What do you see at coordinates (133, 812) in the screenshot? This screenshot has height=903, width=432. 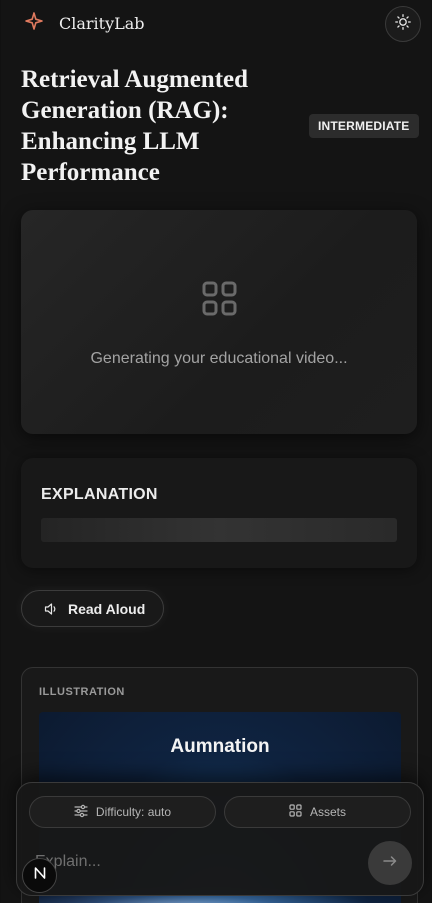 I see `difficulty-label: Difficulty: auto` at bounding box center [133, 812].